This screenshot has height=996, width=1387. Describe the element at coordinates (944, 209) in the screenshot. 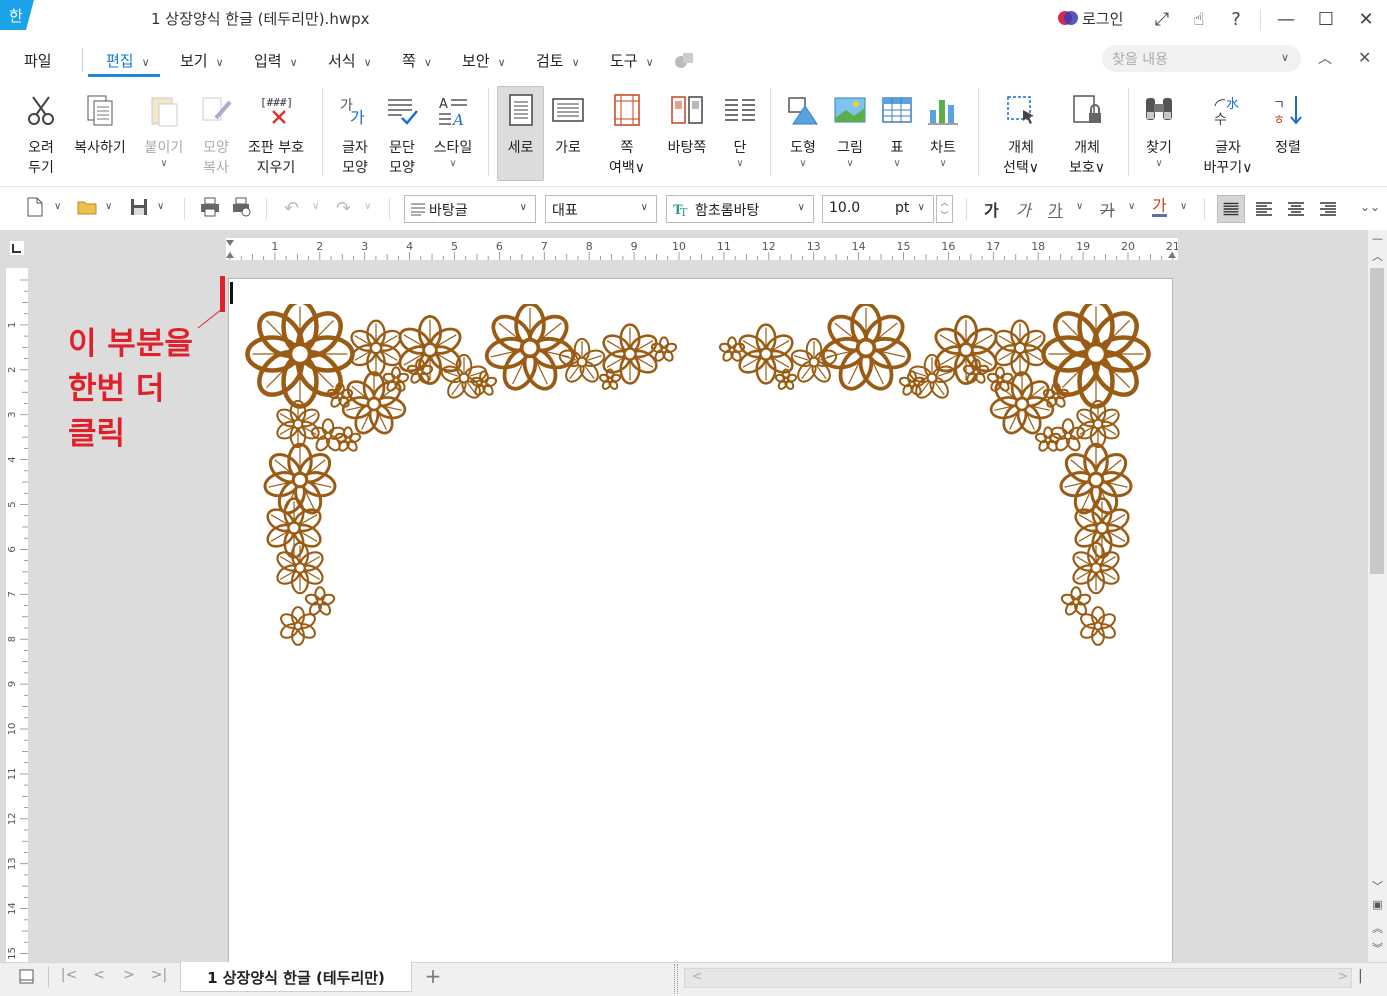

I see `font-size-stepper: ︿ ﹀` at that location.